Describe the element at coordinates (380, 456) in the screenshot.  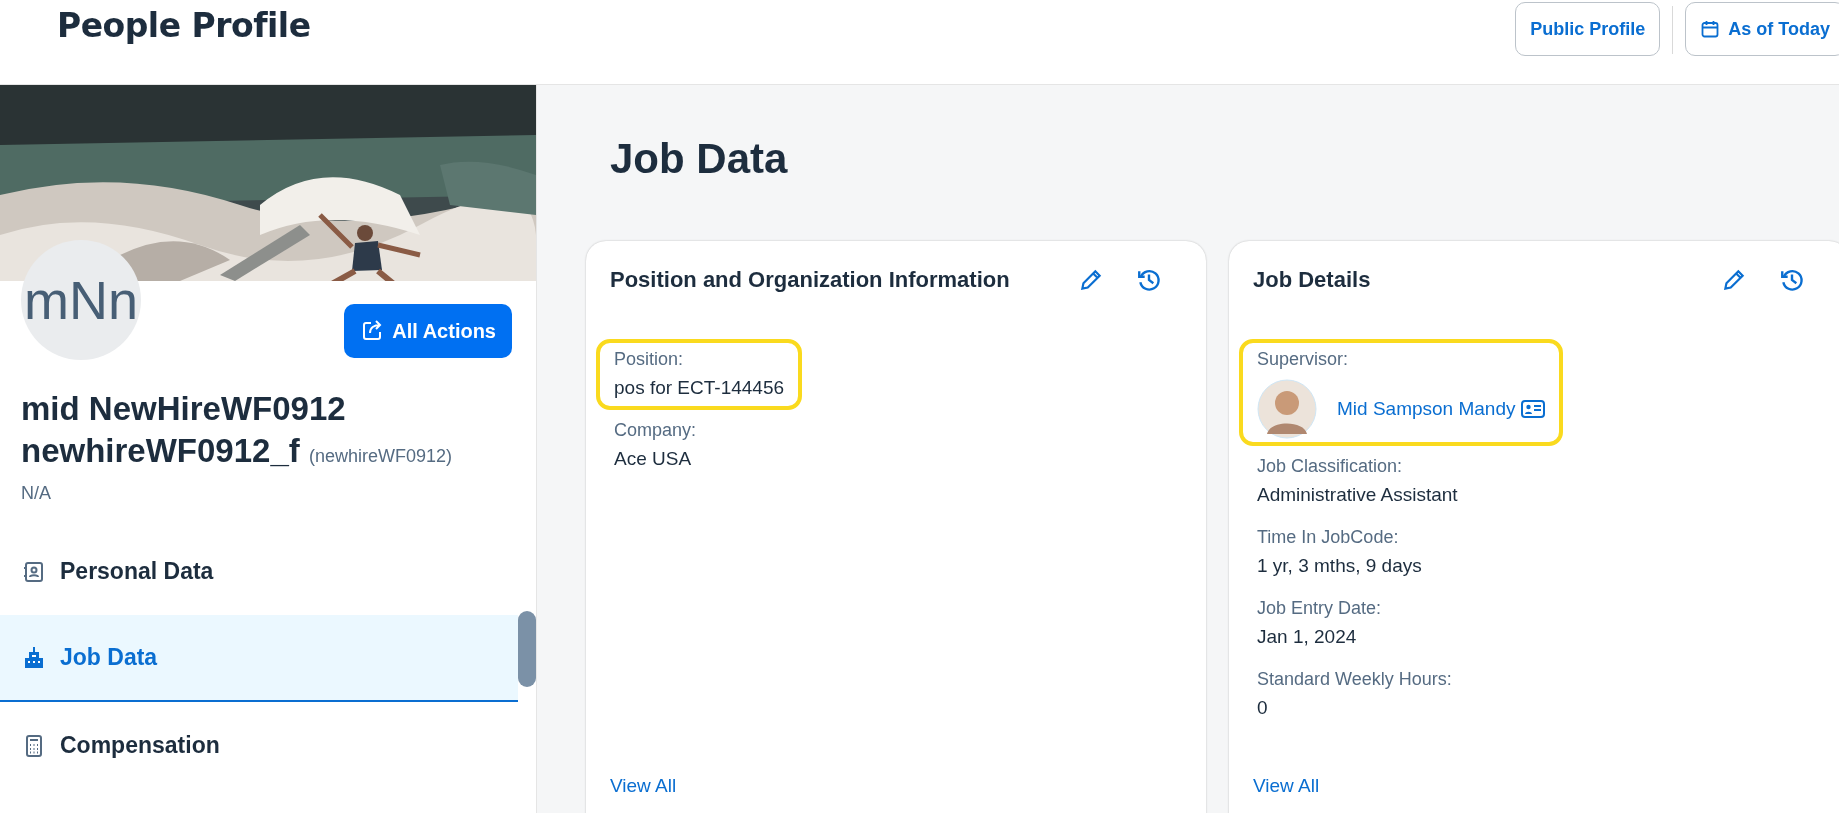
I see `username: (newhireWF0912)` at that location.